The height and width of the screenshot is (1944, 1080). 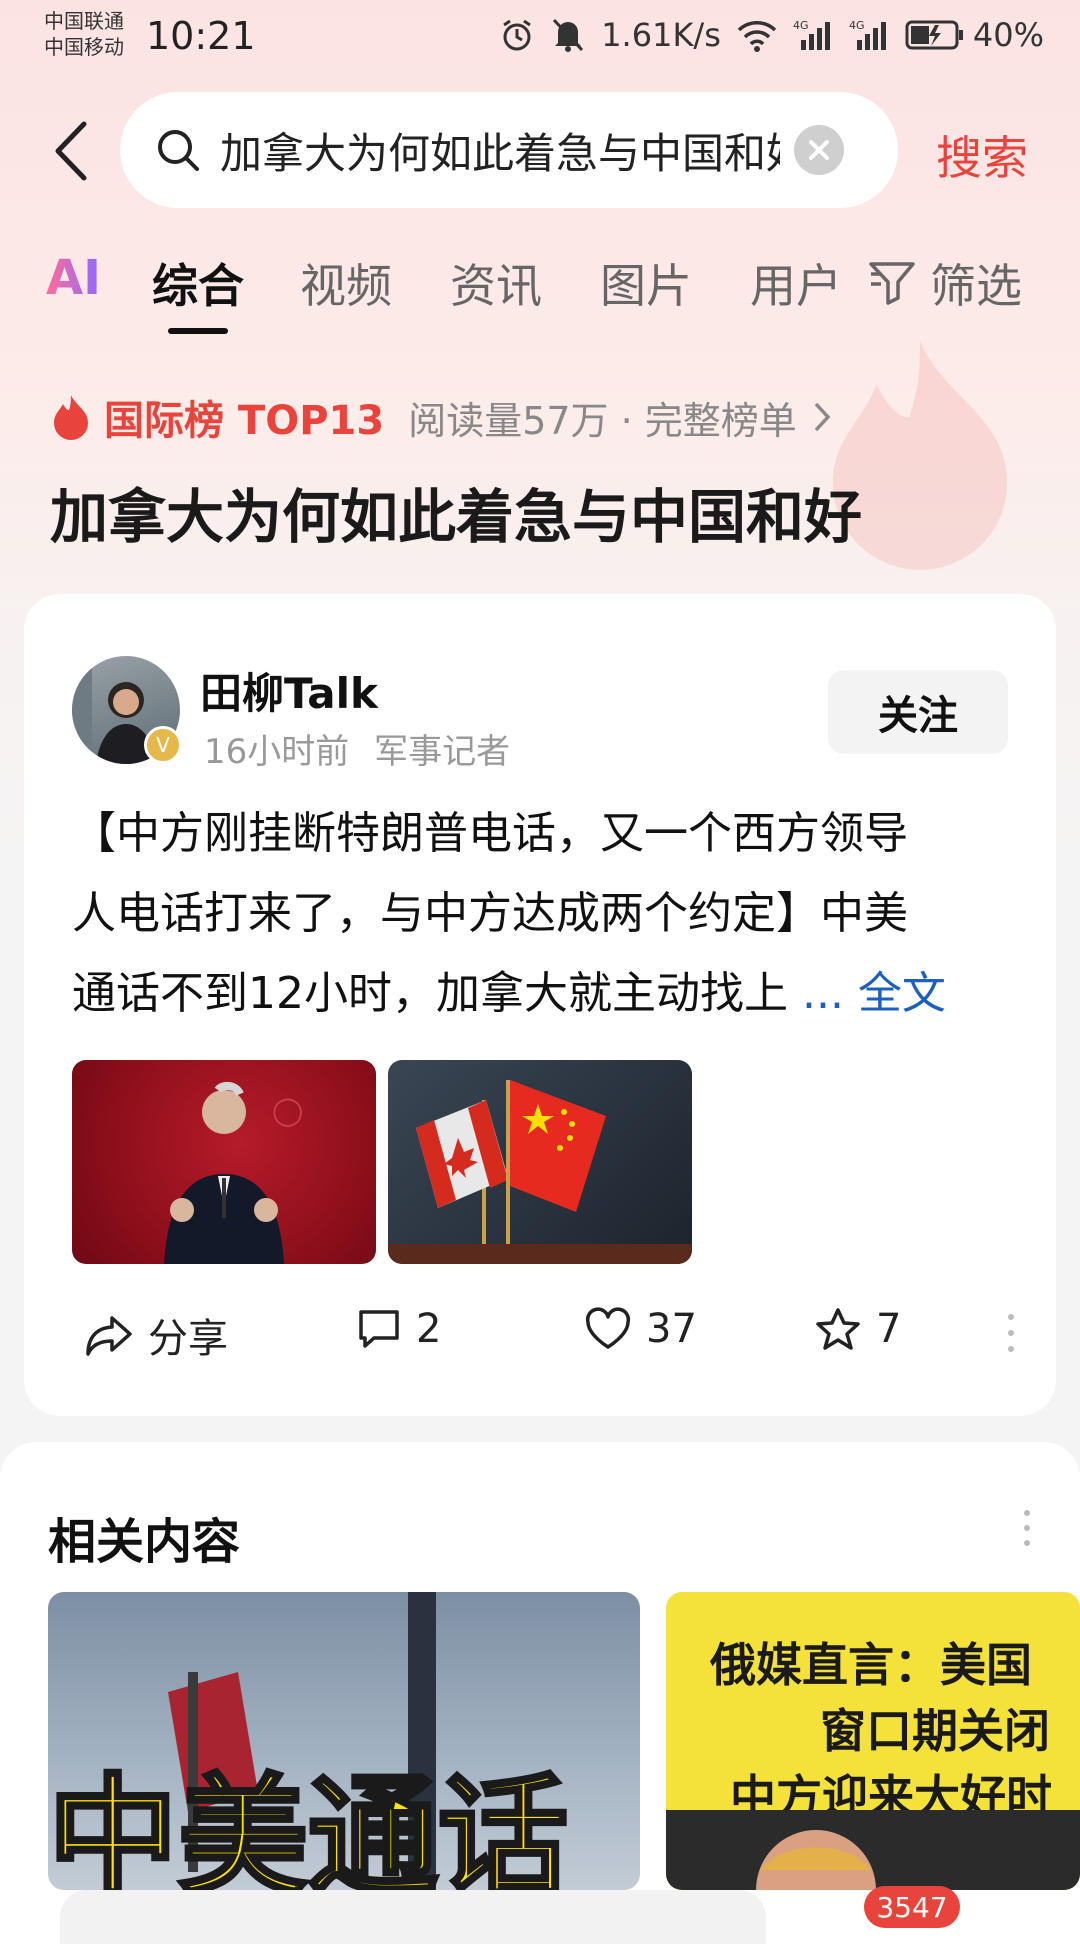 I want to click on author-name: 田柳Talk, so click(x=289, y=690).